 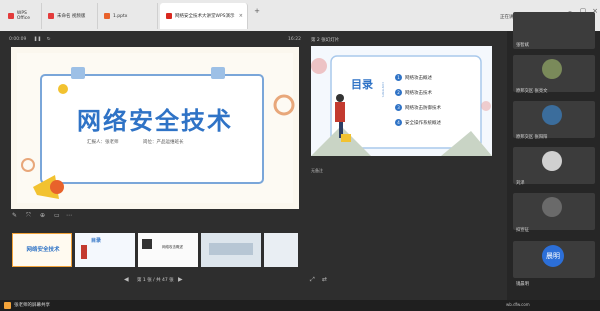 What do you see at coordinates (241, 16) in the screenshot?
I see `close-tab-icon: ×` at bounding box center [241, 16].